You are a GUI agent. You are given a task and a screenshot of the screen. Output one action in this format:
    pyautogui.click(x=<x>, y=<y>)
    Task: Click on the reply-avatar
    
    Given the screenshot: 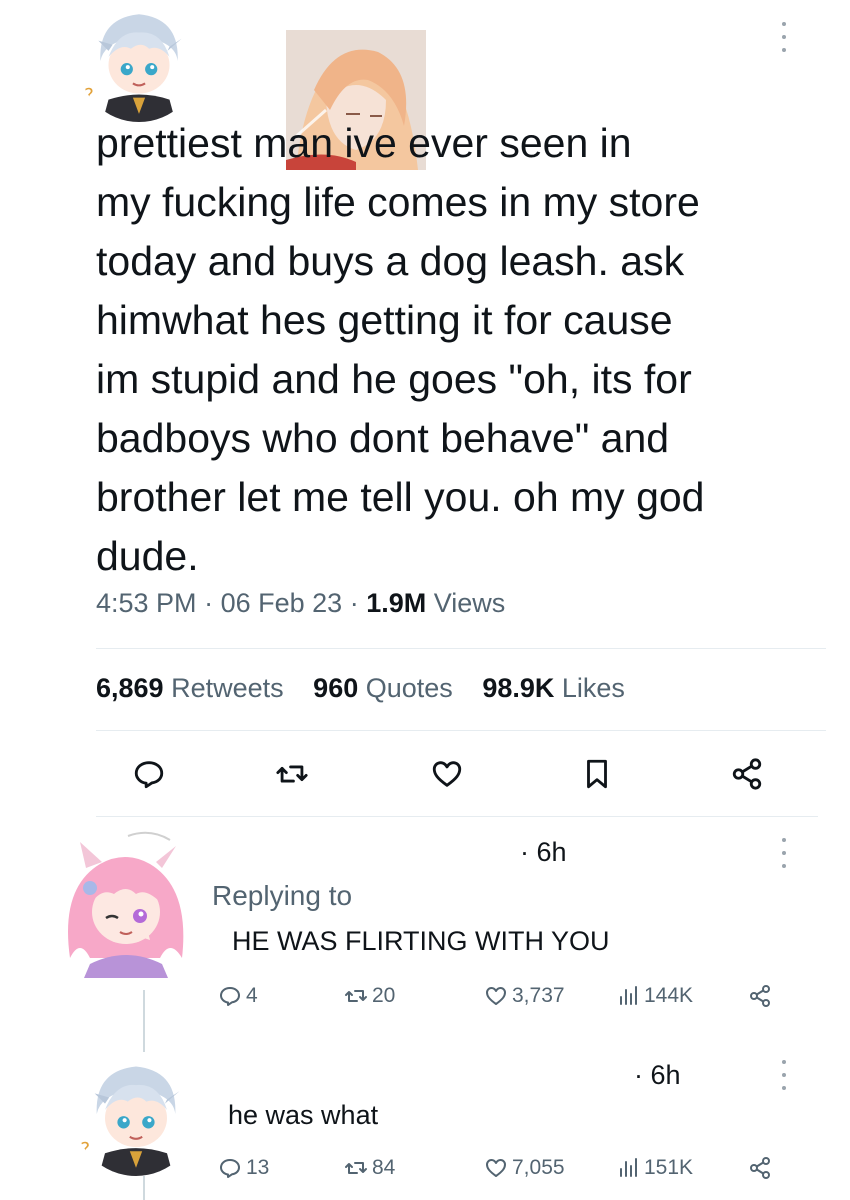 What is the action you would take?
    pyautogui.click(x=125, y=903)
    